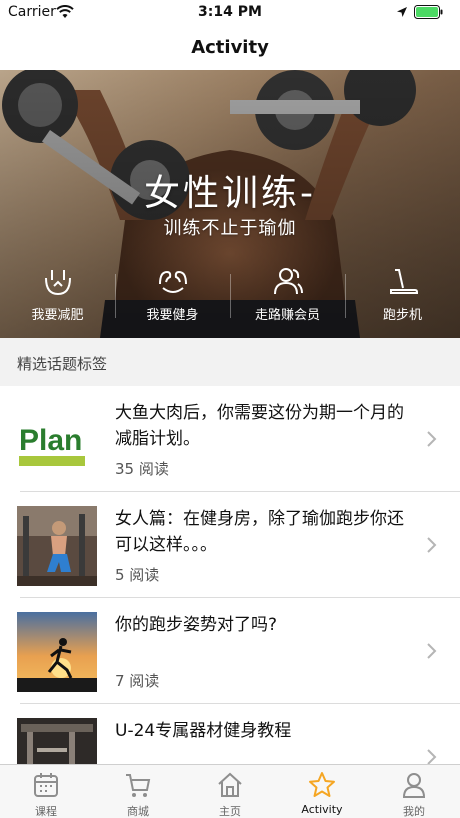 Image resolution: width=460 pixels, height=818 pixels. I want to click on category-fitness: 我要健身, so click(172, 293).